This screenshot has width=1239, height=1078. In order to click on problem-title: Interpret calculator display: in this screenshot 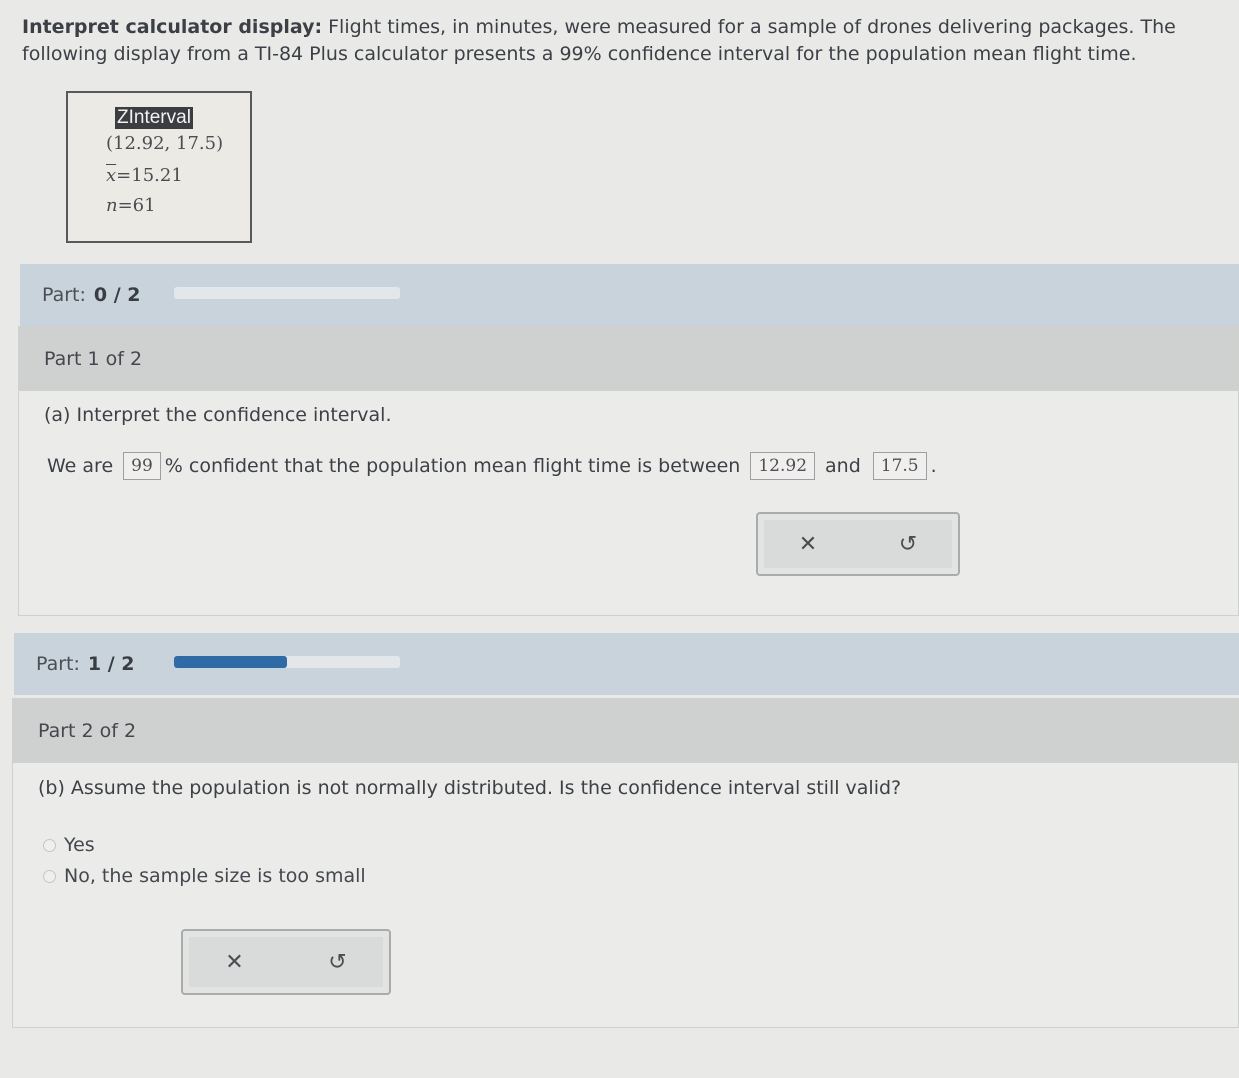, I will do `click(172, 27)`.